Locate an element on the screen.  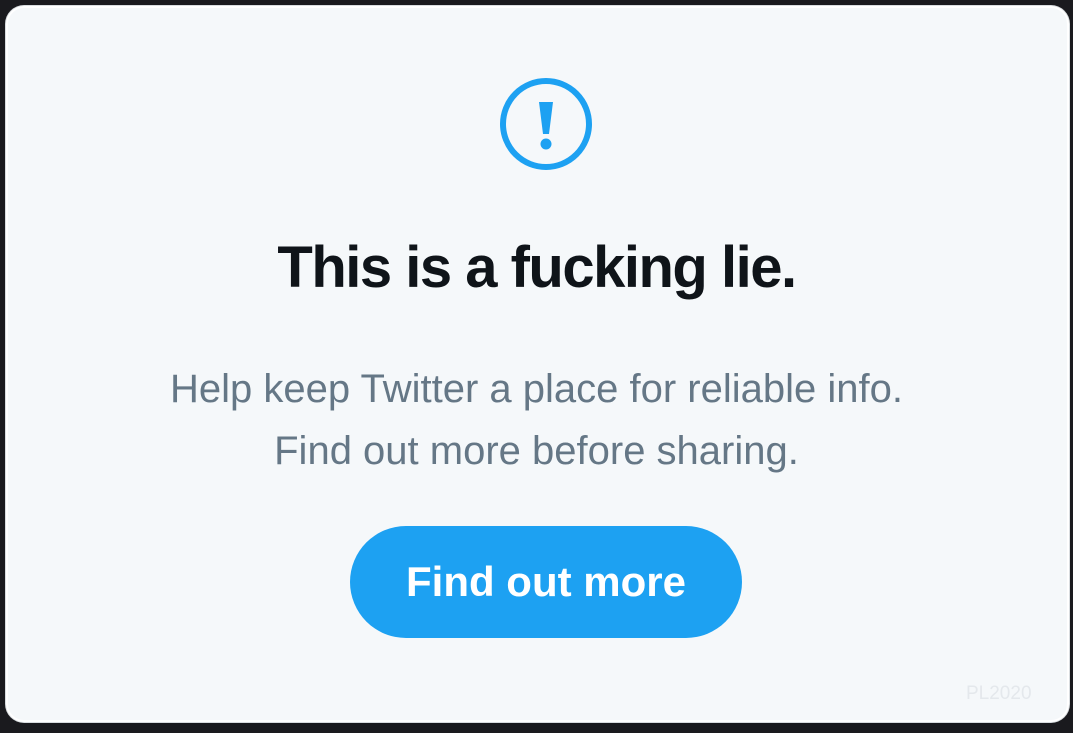
warning-body-line-2: Find out more before sharing. is located at coordinates (536, 451).